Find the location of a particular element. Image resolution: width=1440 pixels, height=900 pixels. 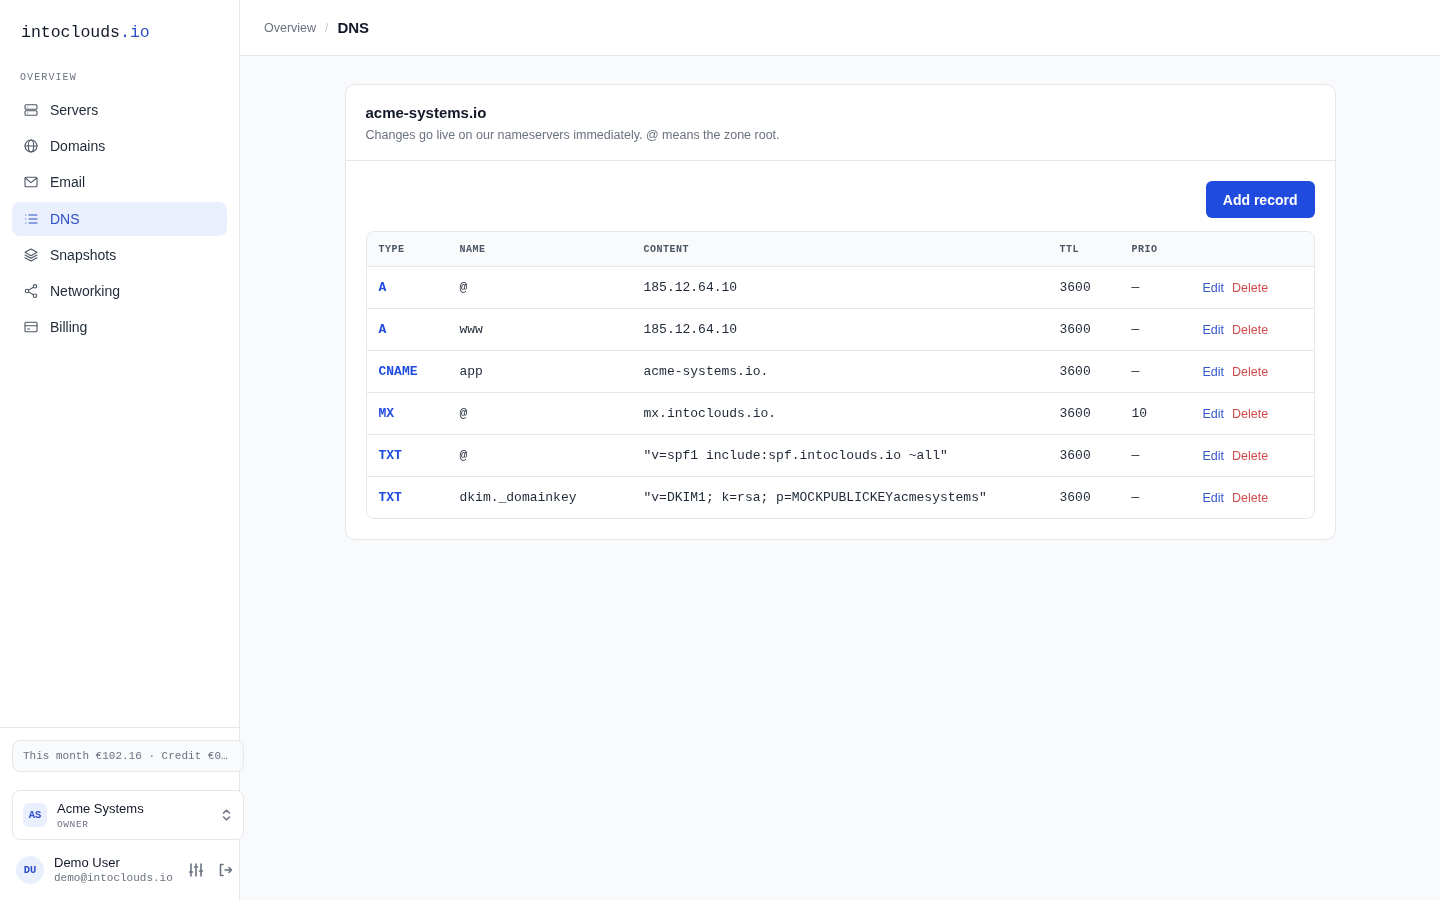

organization-name: Acme Systems is located at coordinates (100, 808).